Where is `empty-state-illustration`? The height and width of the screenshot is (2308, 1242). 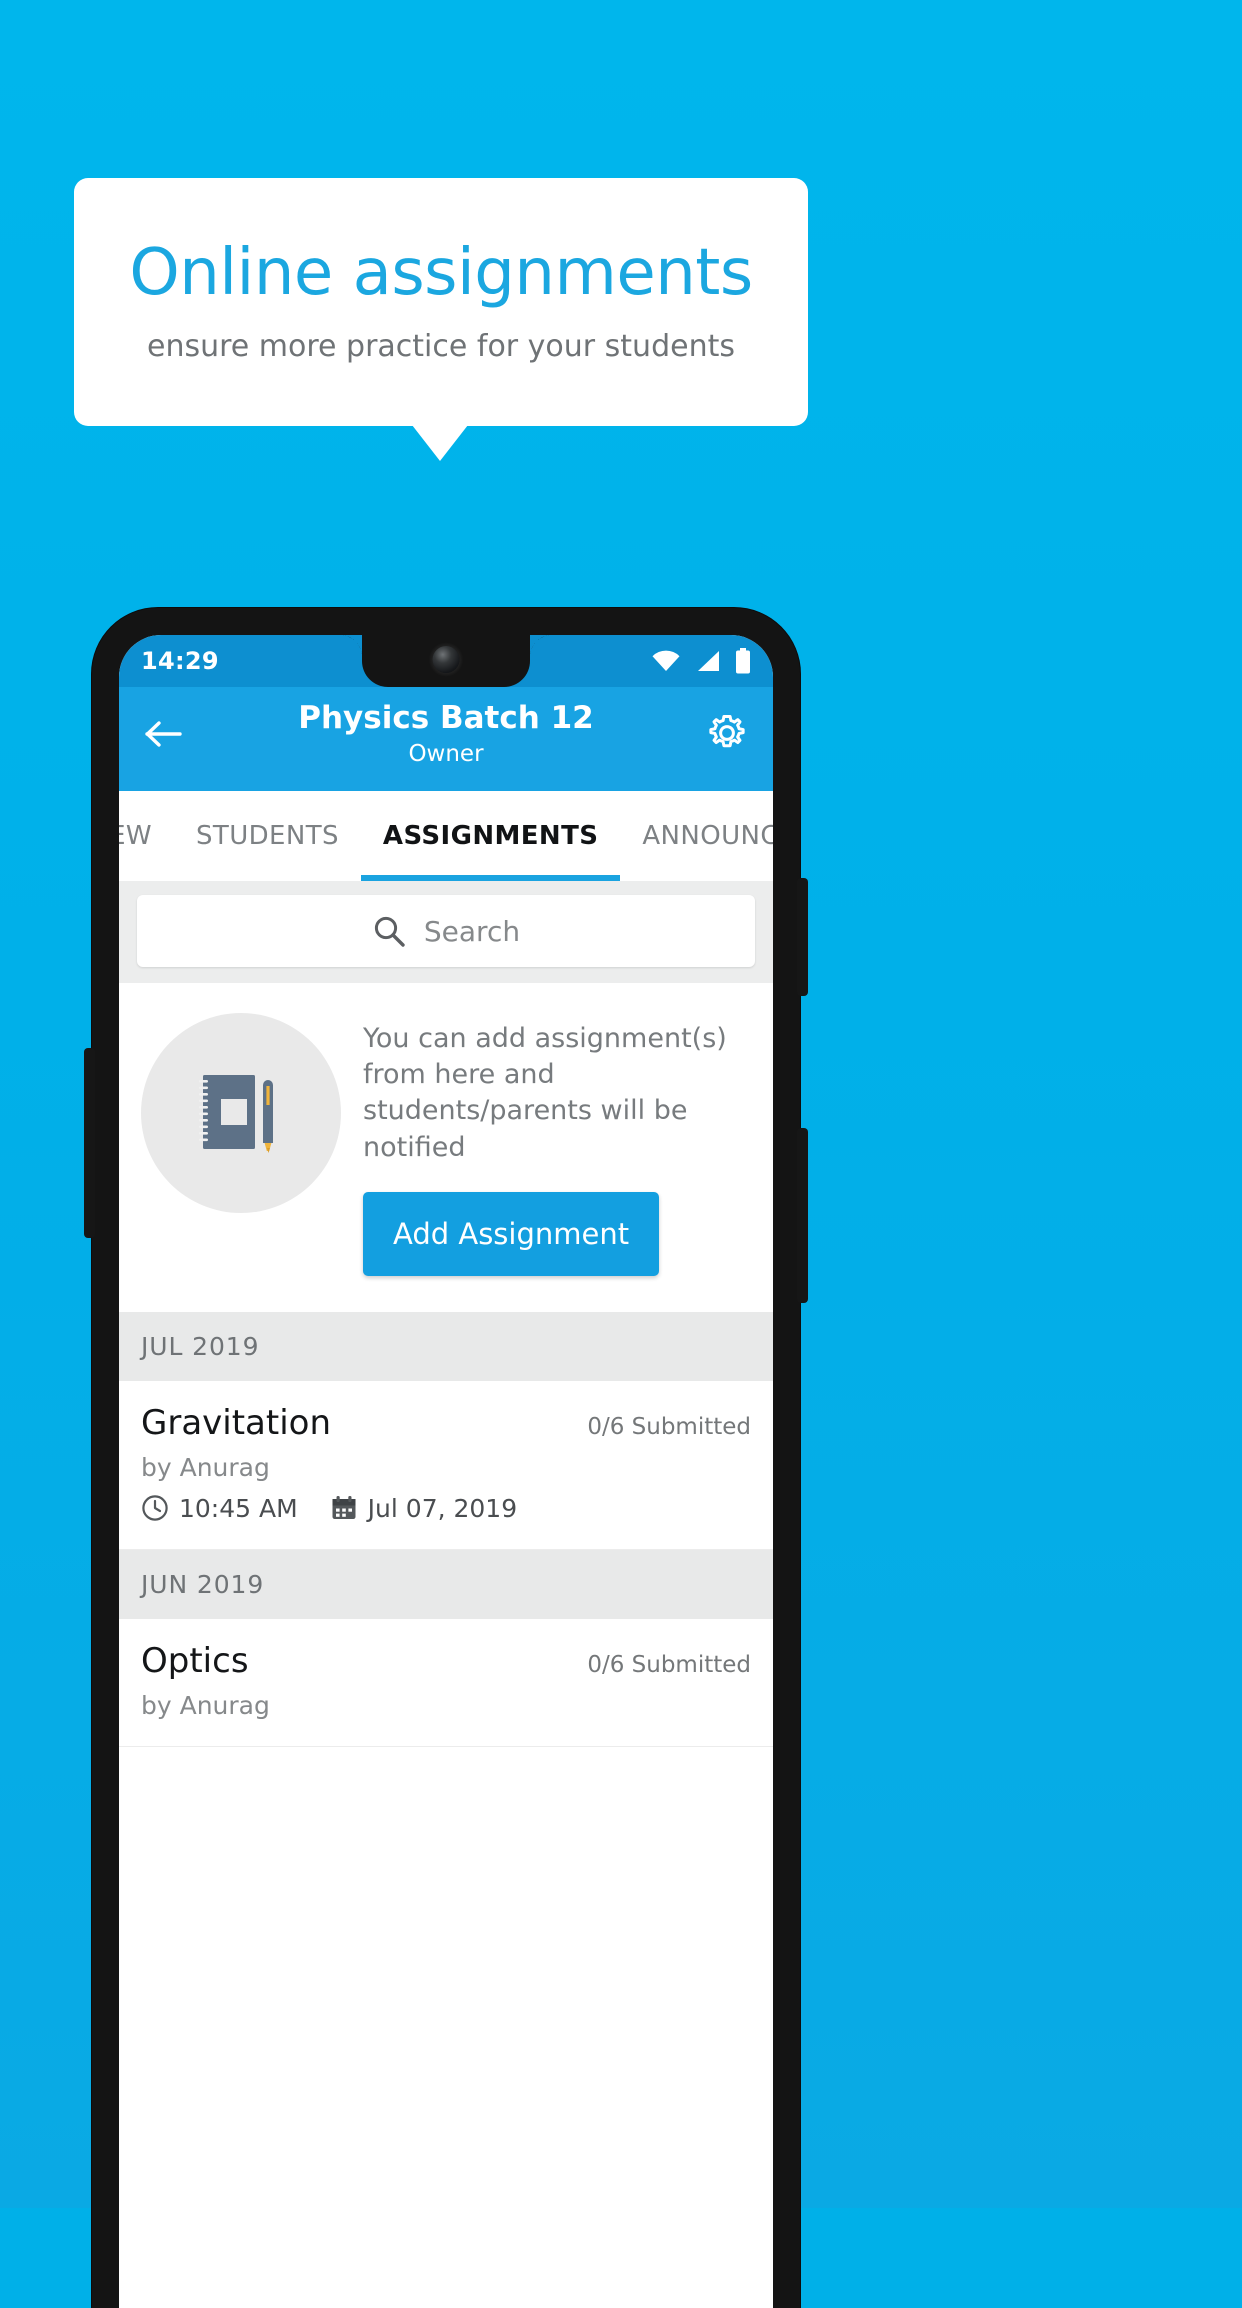 empty-state-illustration is located at coordinates (241, 1113).